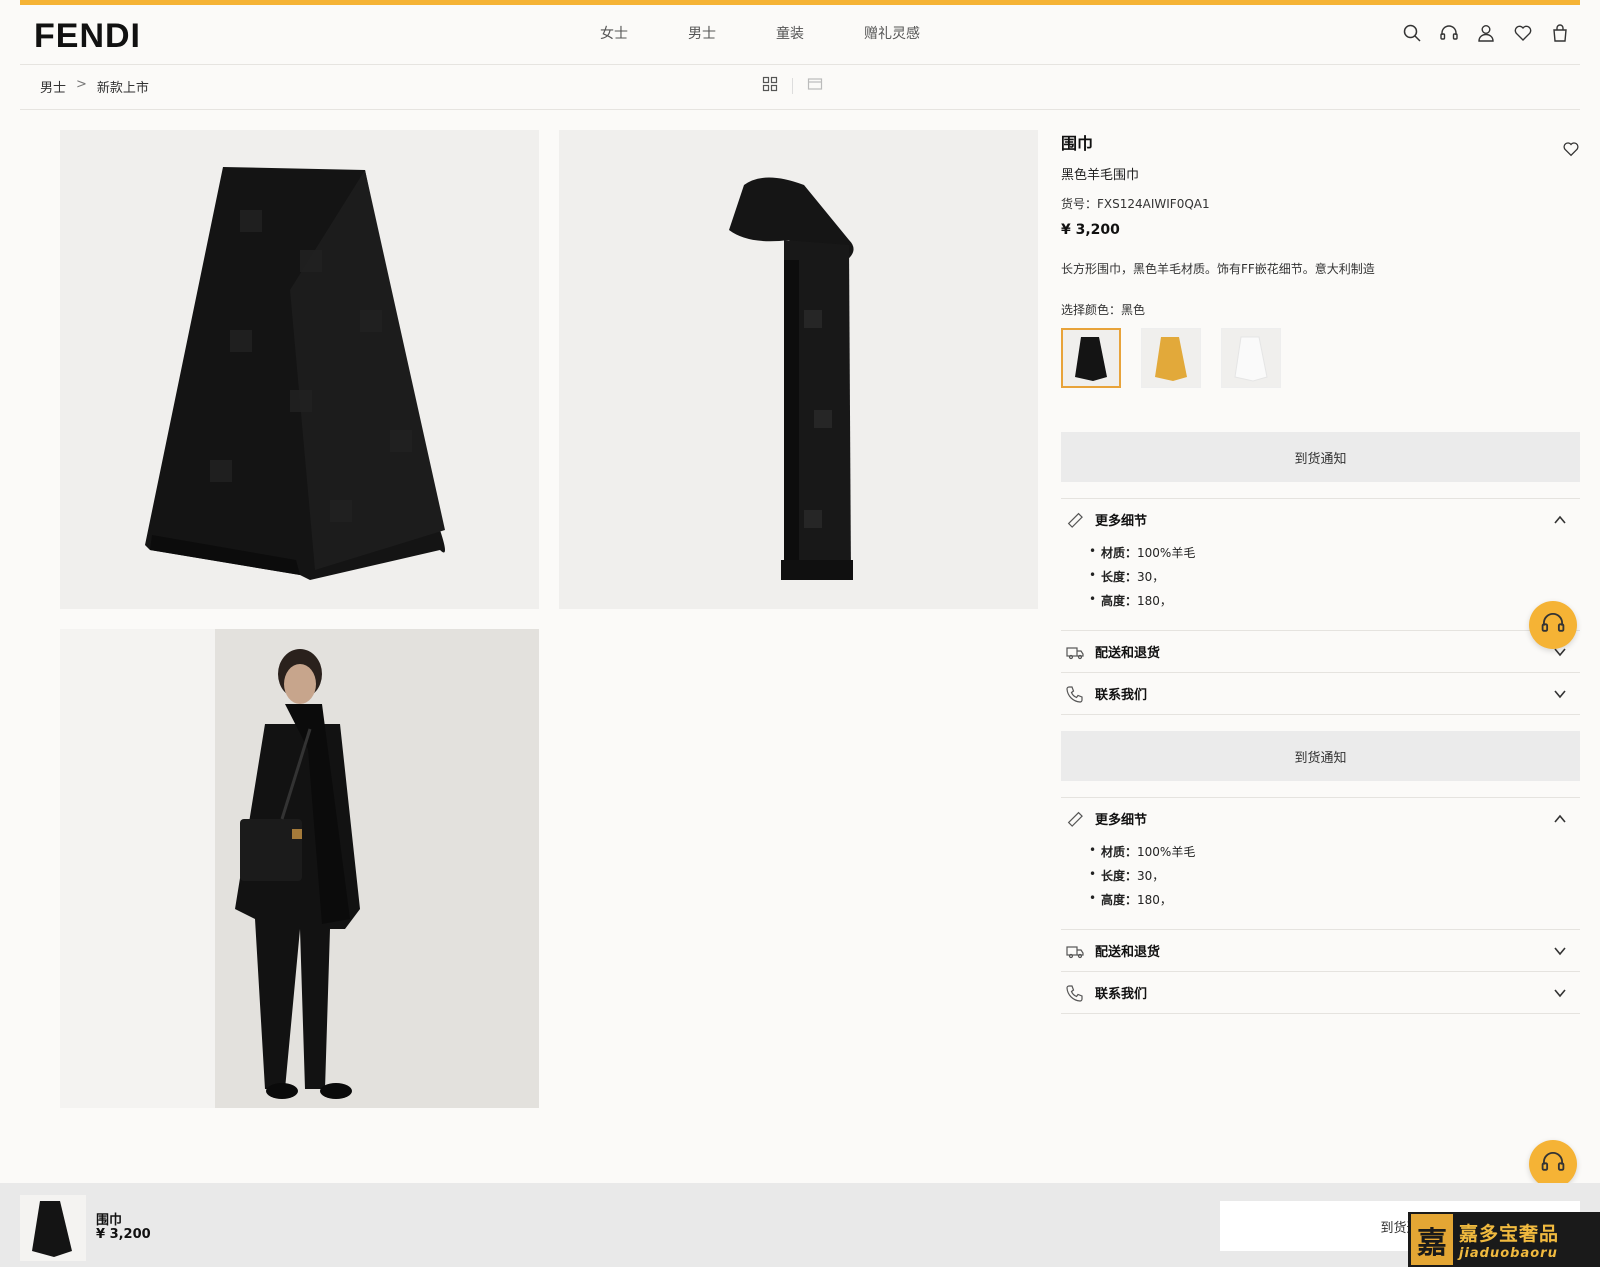 This screenshot has height=1267, width=1600. I want to click on nav-item-kids: 童装, so click(790, 33).